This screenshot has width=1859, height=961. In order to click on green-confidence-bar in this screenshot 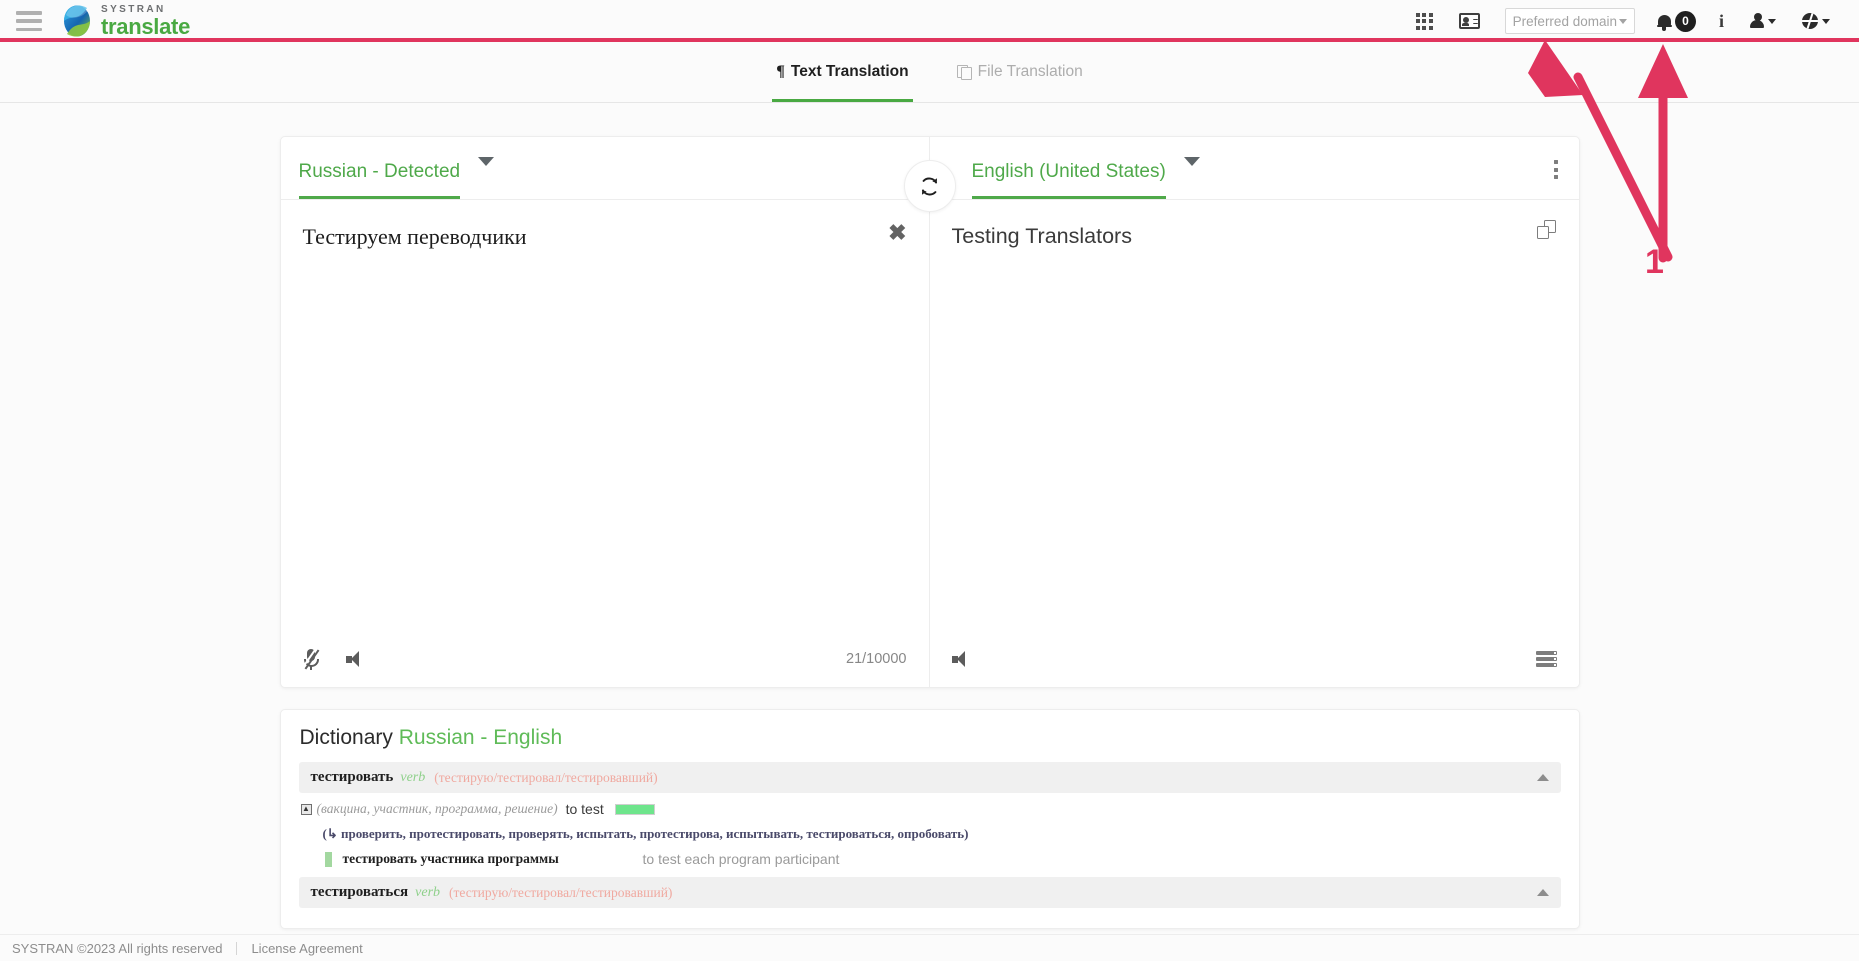, I will do `click(634, 809)`.